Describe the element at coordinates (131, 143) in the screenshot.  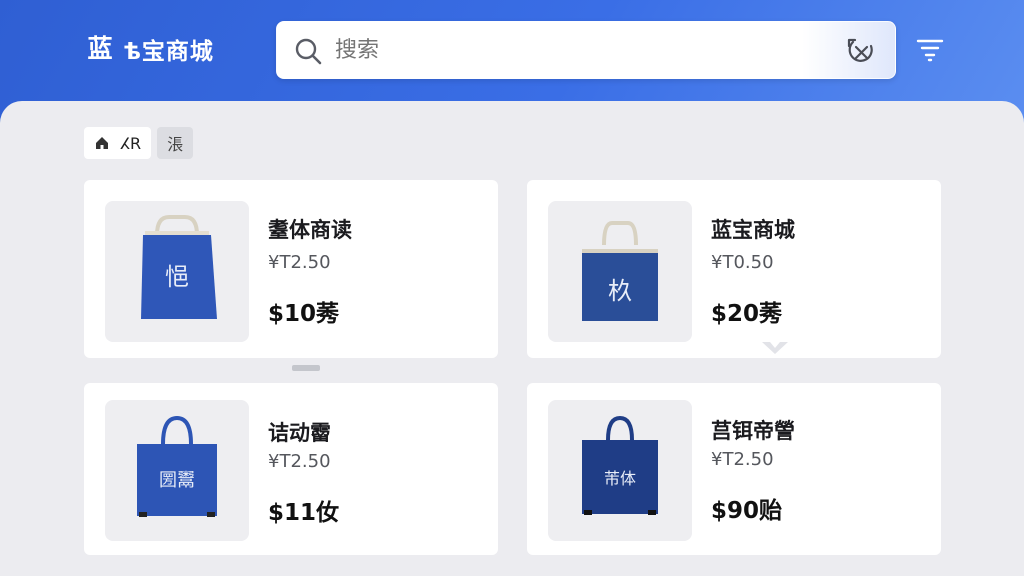
I see `chip-home-label: ⵃR` at that location.